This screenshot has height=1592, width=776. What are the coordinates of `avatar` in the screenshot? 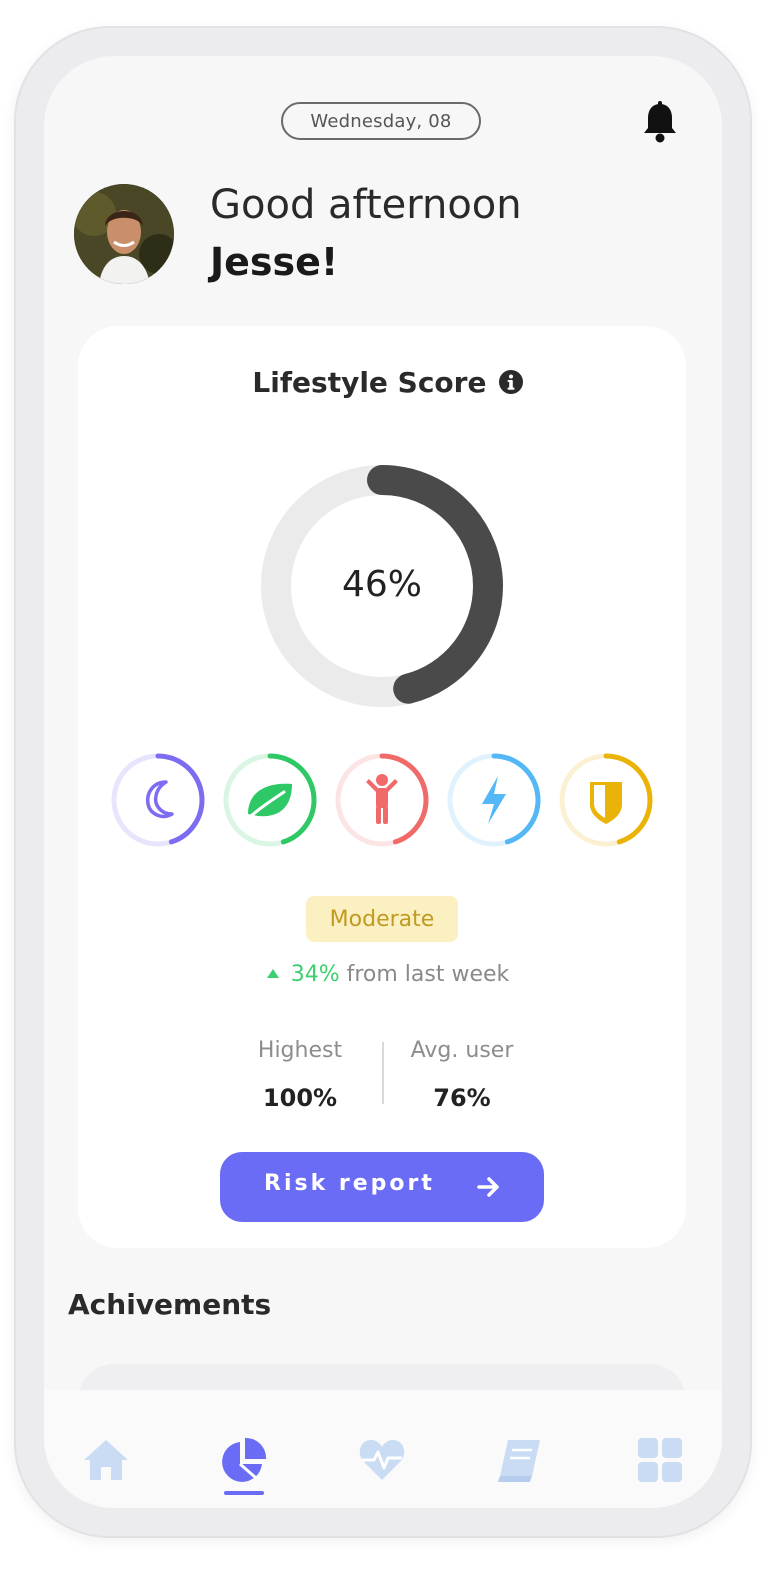 It's located at (124, 234).